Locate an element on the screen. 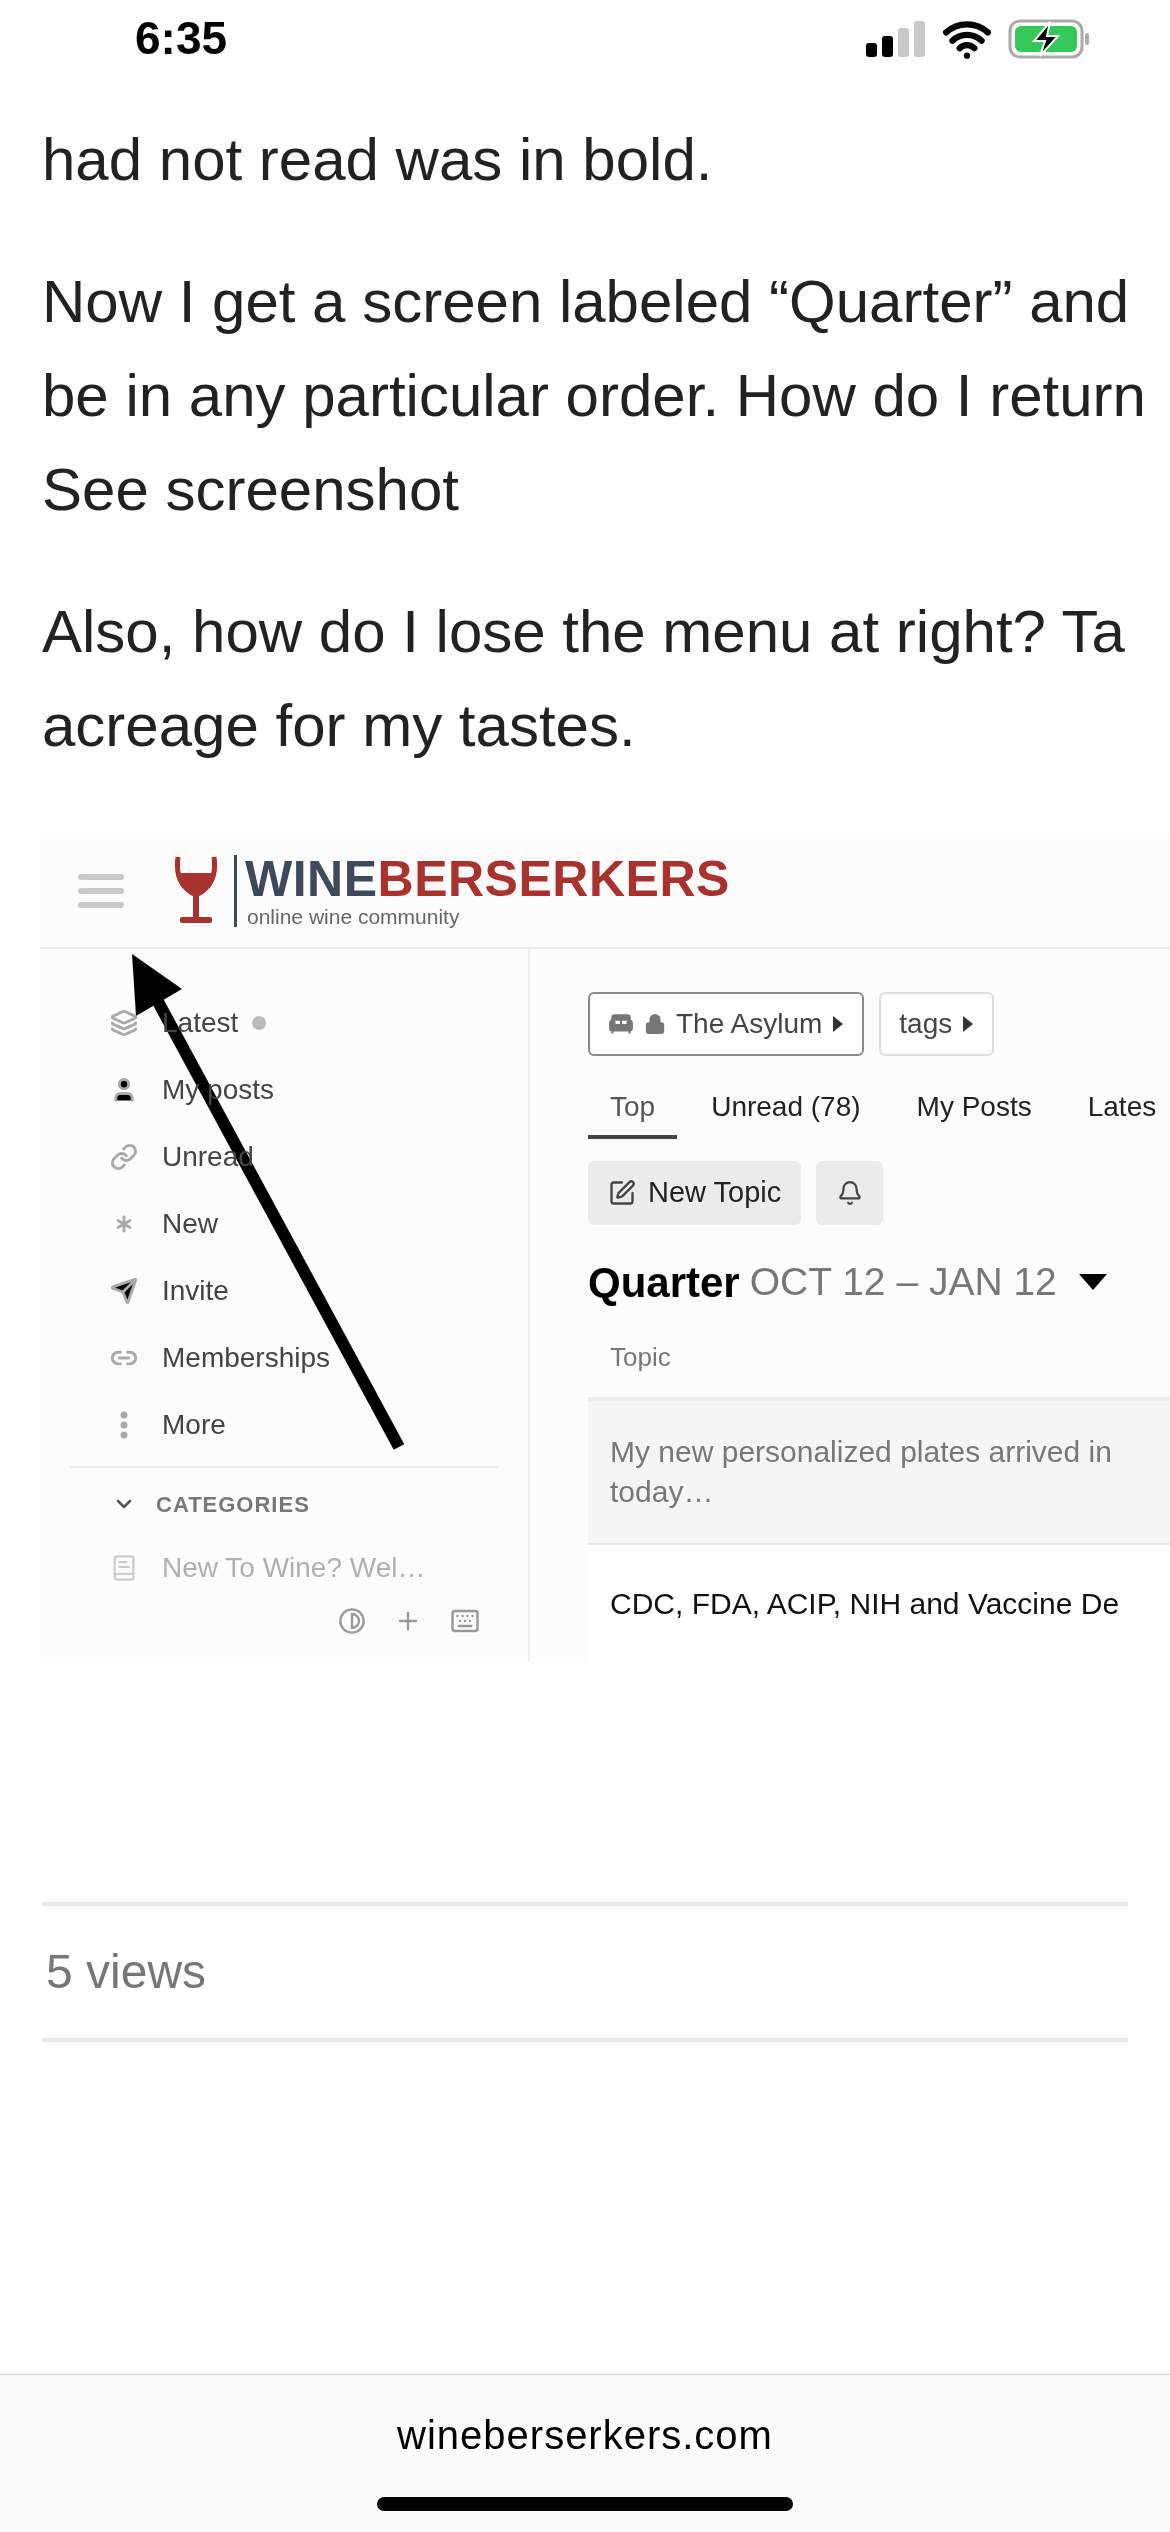 The width and height of the screenshot is (1170, 2532). more-icon is located at coordinates (124, 1424).